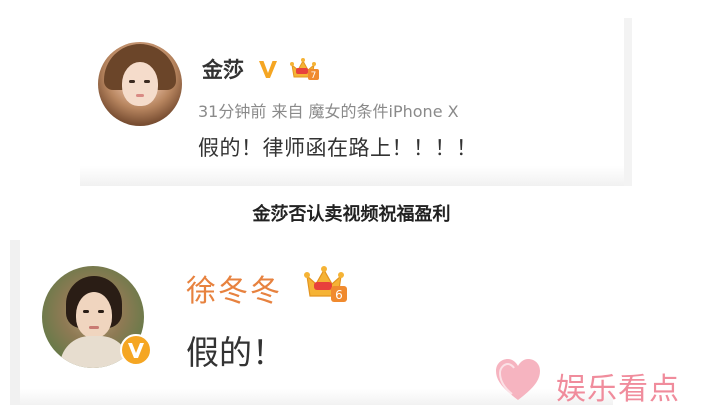  I want to click on heart-logo-icon, so click(518, 379).